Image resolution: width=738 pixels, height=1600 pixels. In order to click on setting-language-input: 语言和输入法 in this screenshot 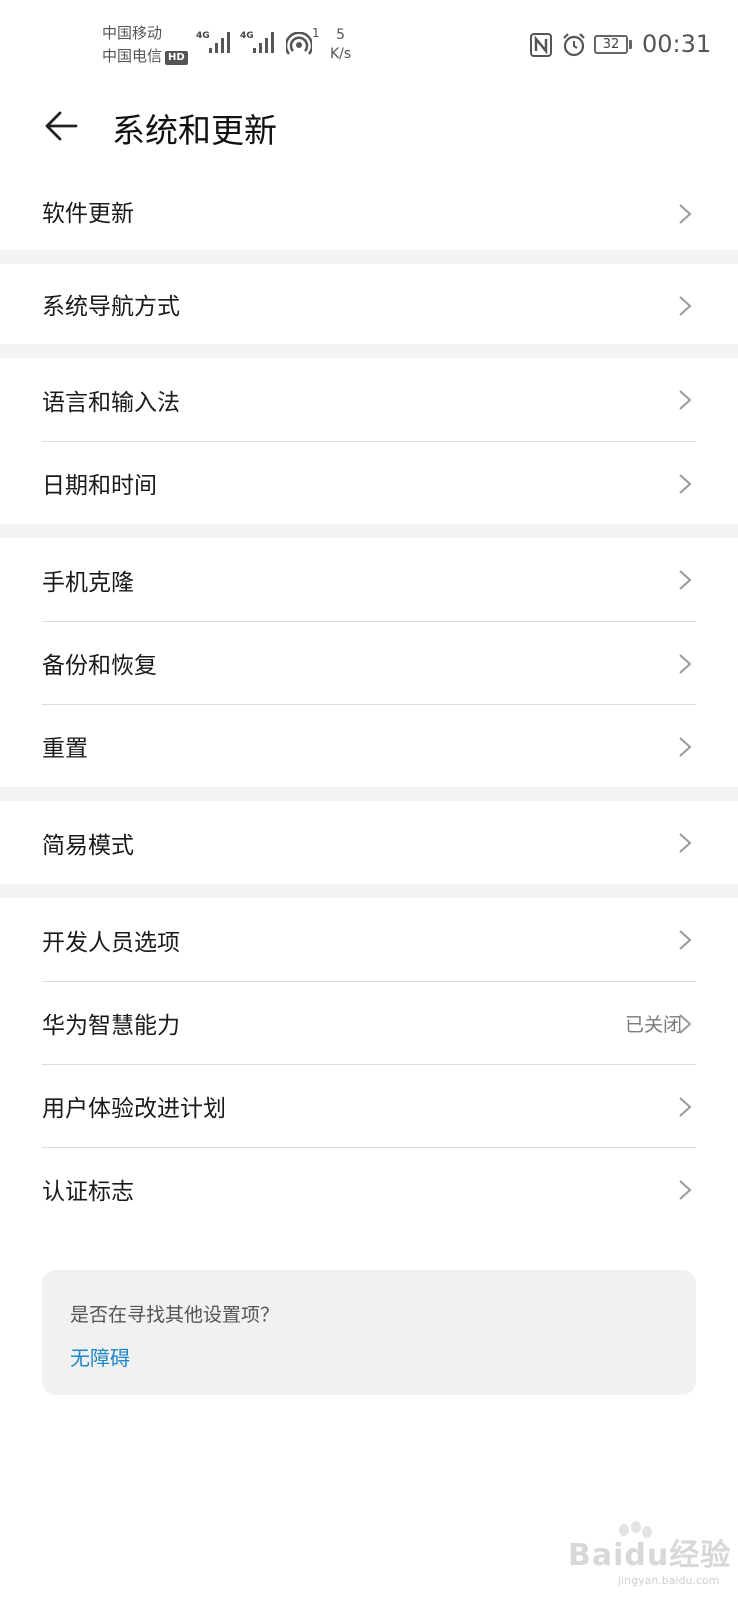, I will do `click(369, 399)`.